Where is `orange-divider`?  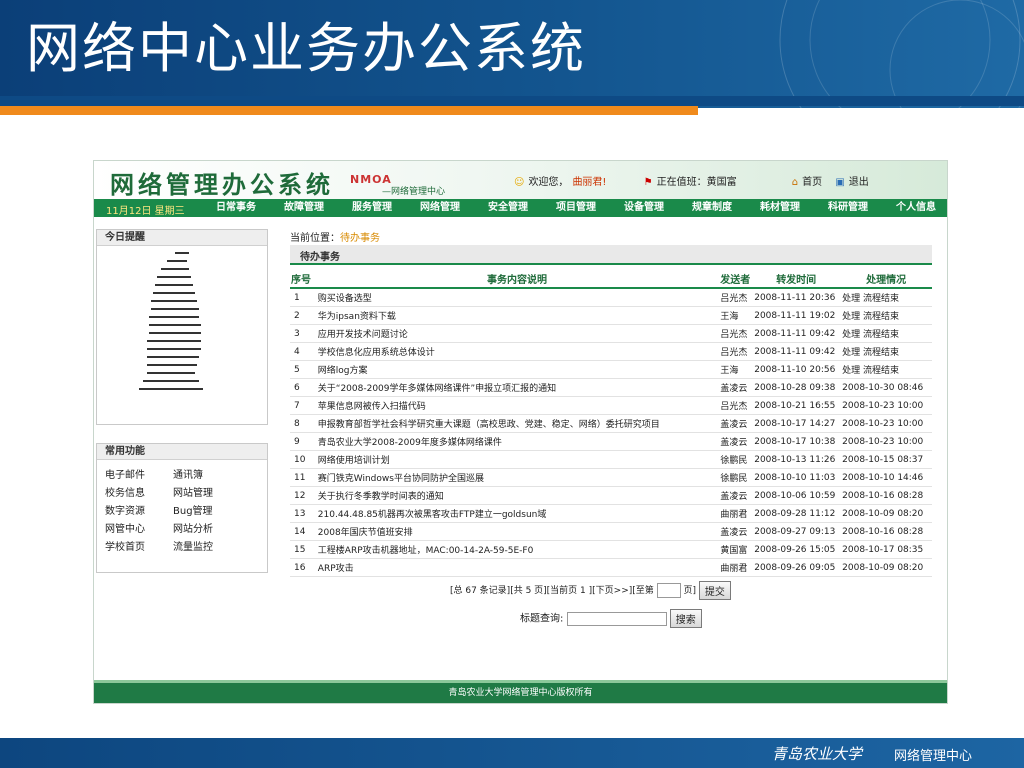
orange-divider is located at coordinates (349, 110).